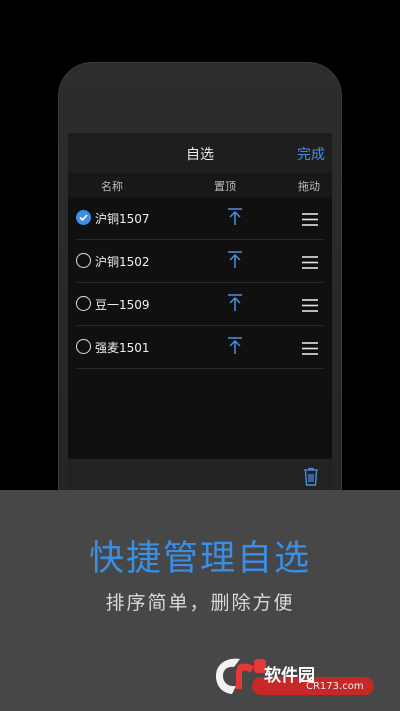  What do you see at coordinates (225, 186) in the screenshot?
I see `column-pin-top: 置顶` at bounding box center [225, 186].